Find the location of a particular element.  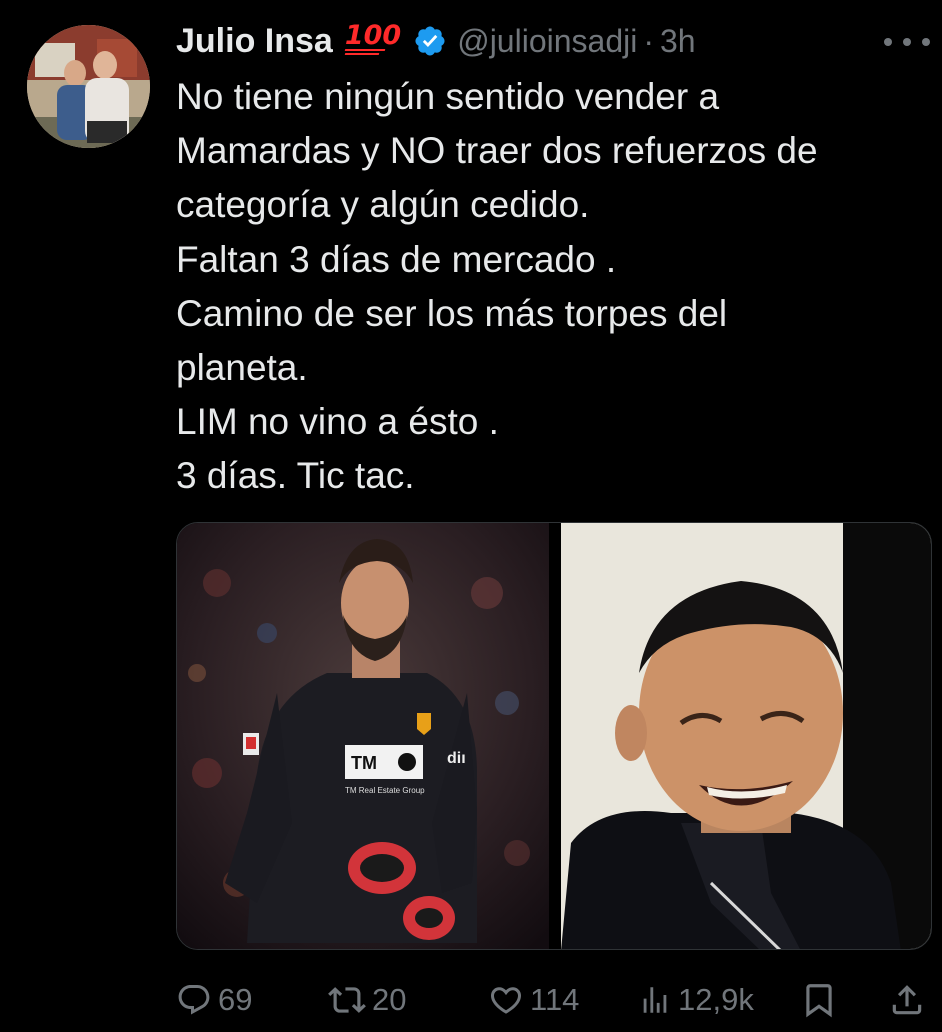

emoji-number: 100 is located at coordinates (373, 35).